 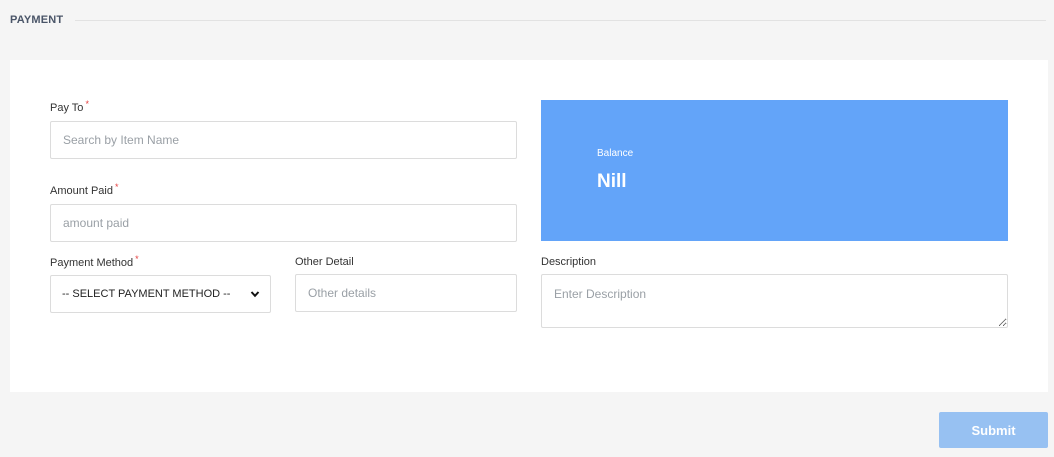 I want to click on chevron-down-icon, so click(x=255, y=294).